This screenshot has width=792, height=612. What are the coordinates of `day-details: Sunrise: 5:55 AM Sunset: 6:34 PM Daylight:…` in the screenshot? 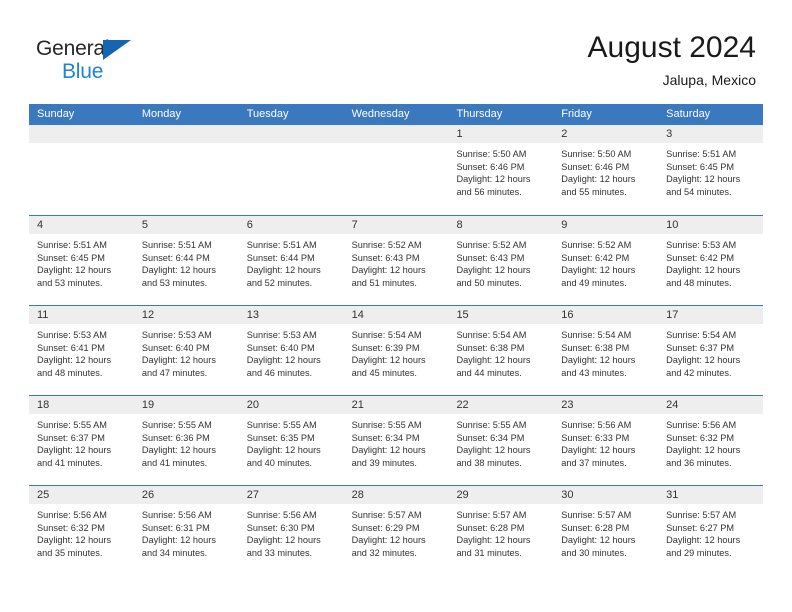 It's located at (396, 441).